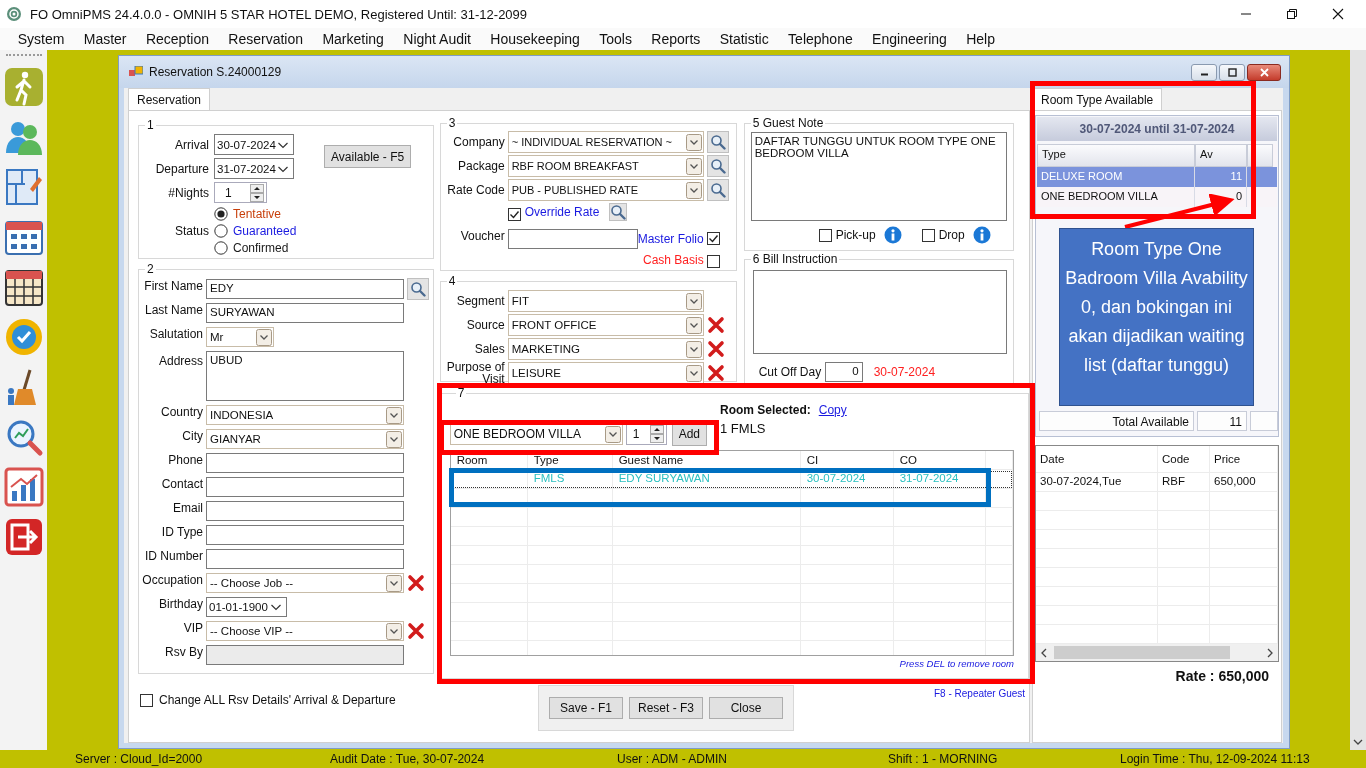  What do you see at coordinates (605, 190) in the screenshot?
I see `dropdown: PUB - PUBLISHED RATE` at bounding box center [605, 190].